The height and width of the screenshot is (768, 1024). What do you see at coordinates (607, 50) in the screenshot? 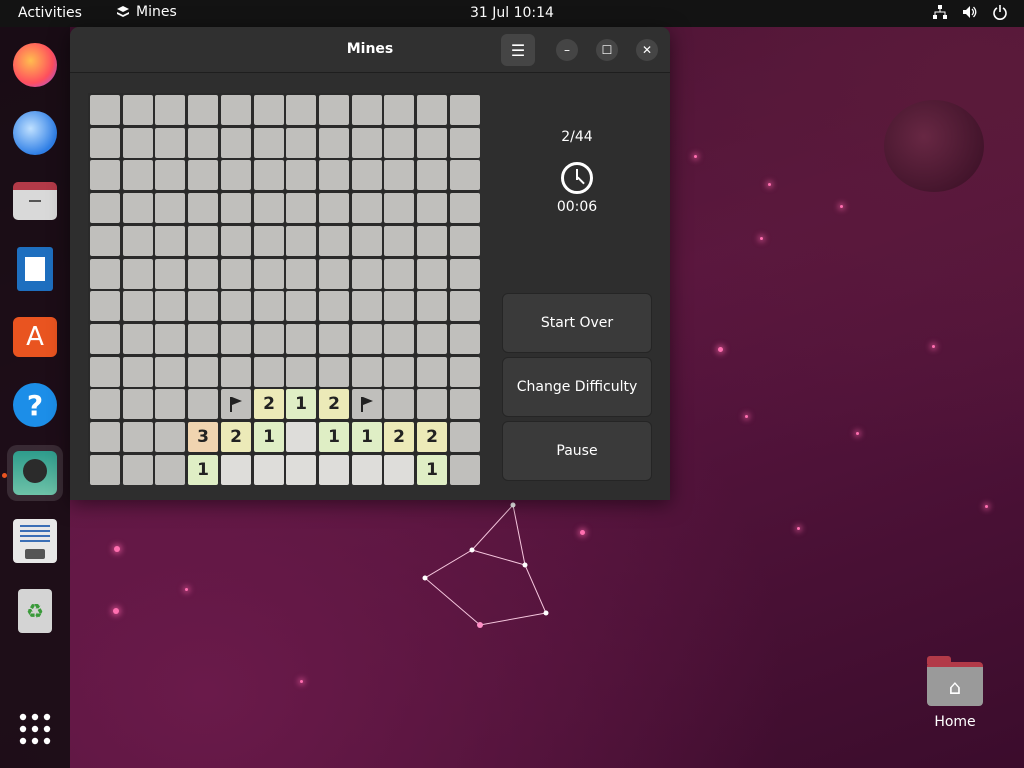
I see `maximize-button: ☐` at bounding box center [607, 50].